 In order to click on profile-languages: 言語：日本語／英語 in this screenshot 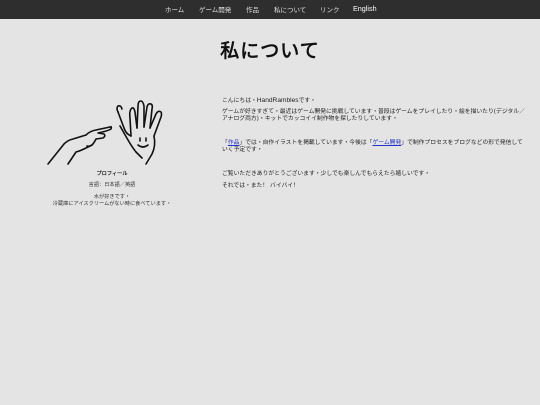, I will do `click(112, 185)`.